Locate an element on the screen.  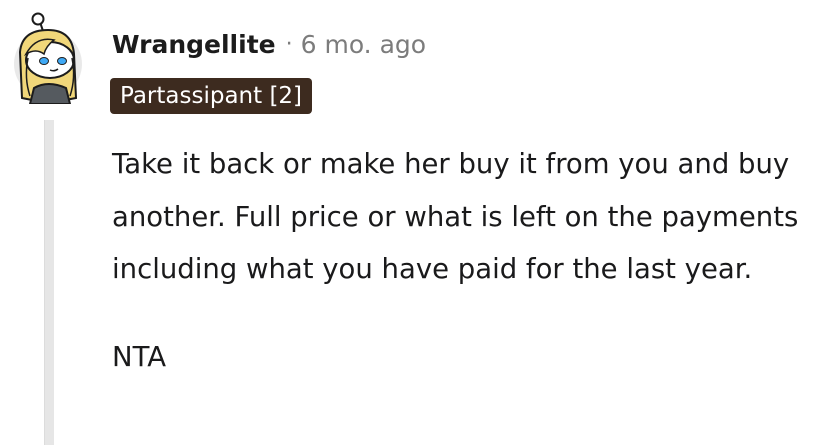
avatar is located at coordinates (48, 56).